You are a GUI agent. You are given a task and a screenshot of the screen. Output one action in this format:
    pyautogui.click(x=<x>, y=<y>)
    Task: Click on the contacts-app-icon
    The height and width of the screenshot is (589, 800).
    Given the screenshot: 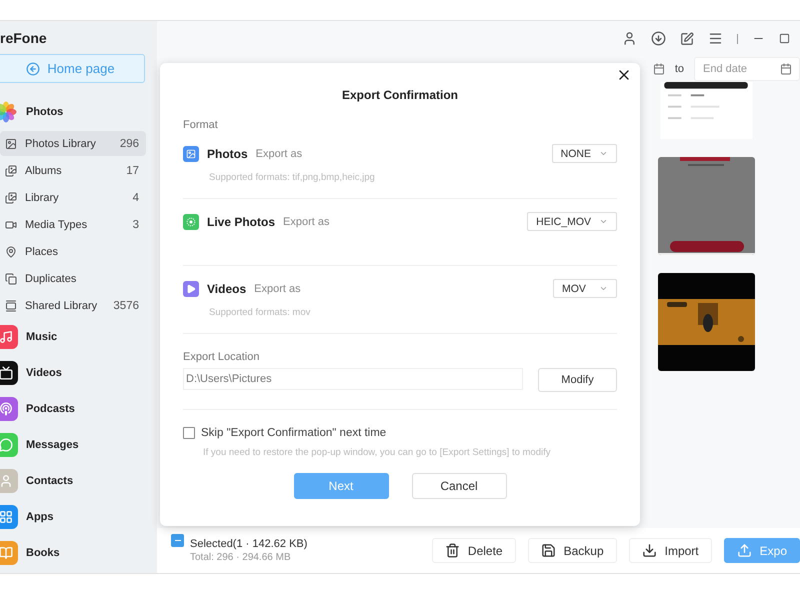 What is the action you would take?
    pyautogui.click(x=9, y=481)
    